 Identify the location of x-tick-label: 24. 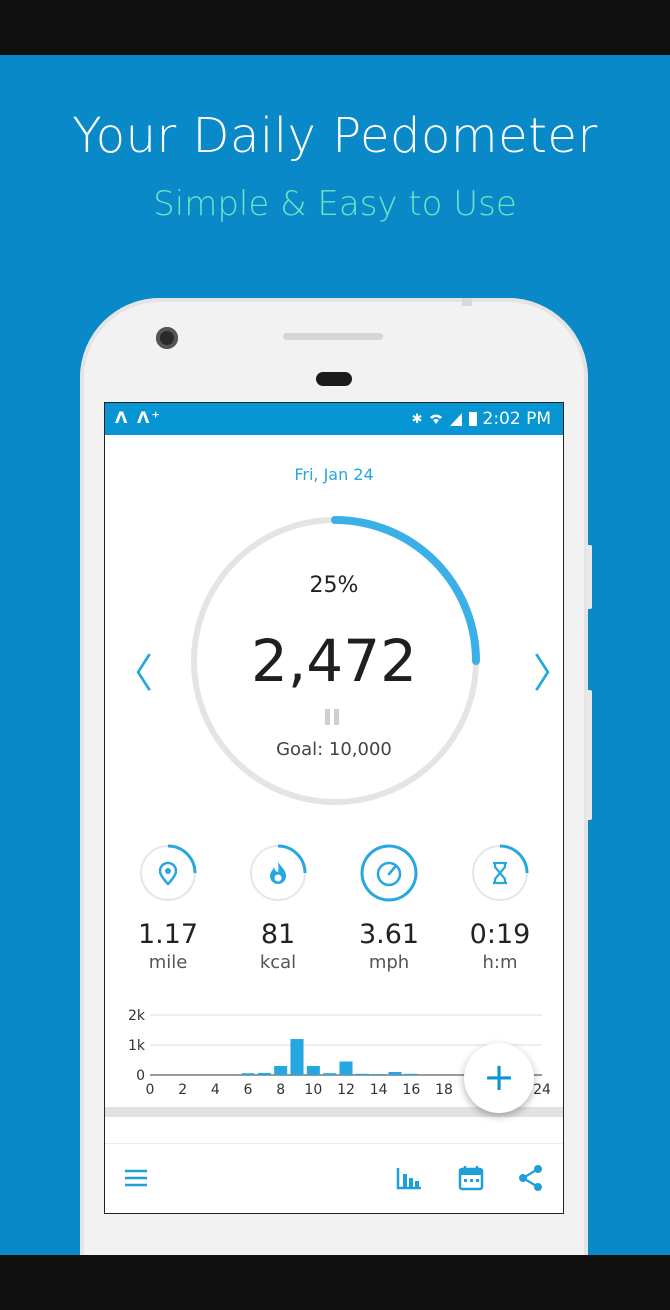
(542, 1090).